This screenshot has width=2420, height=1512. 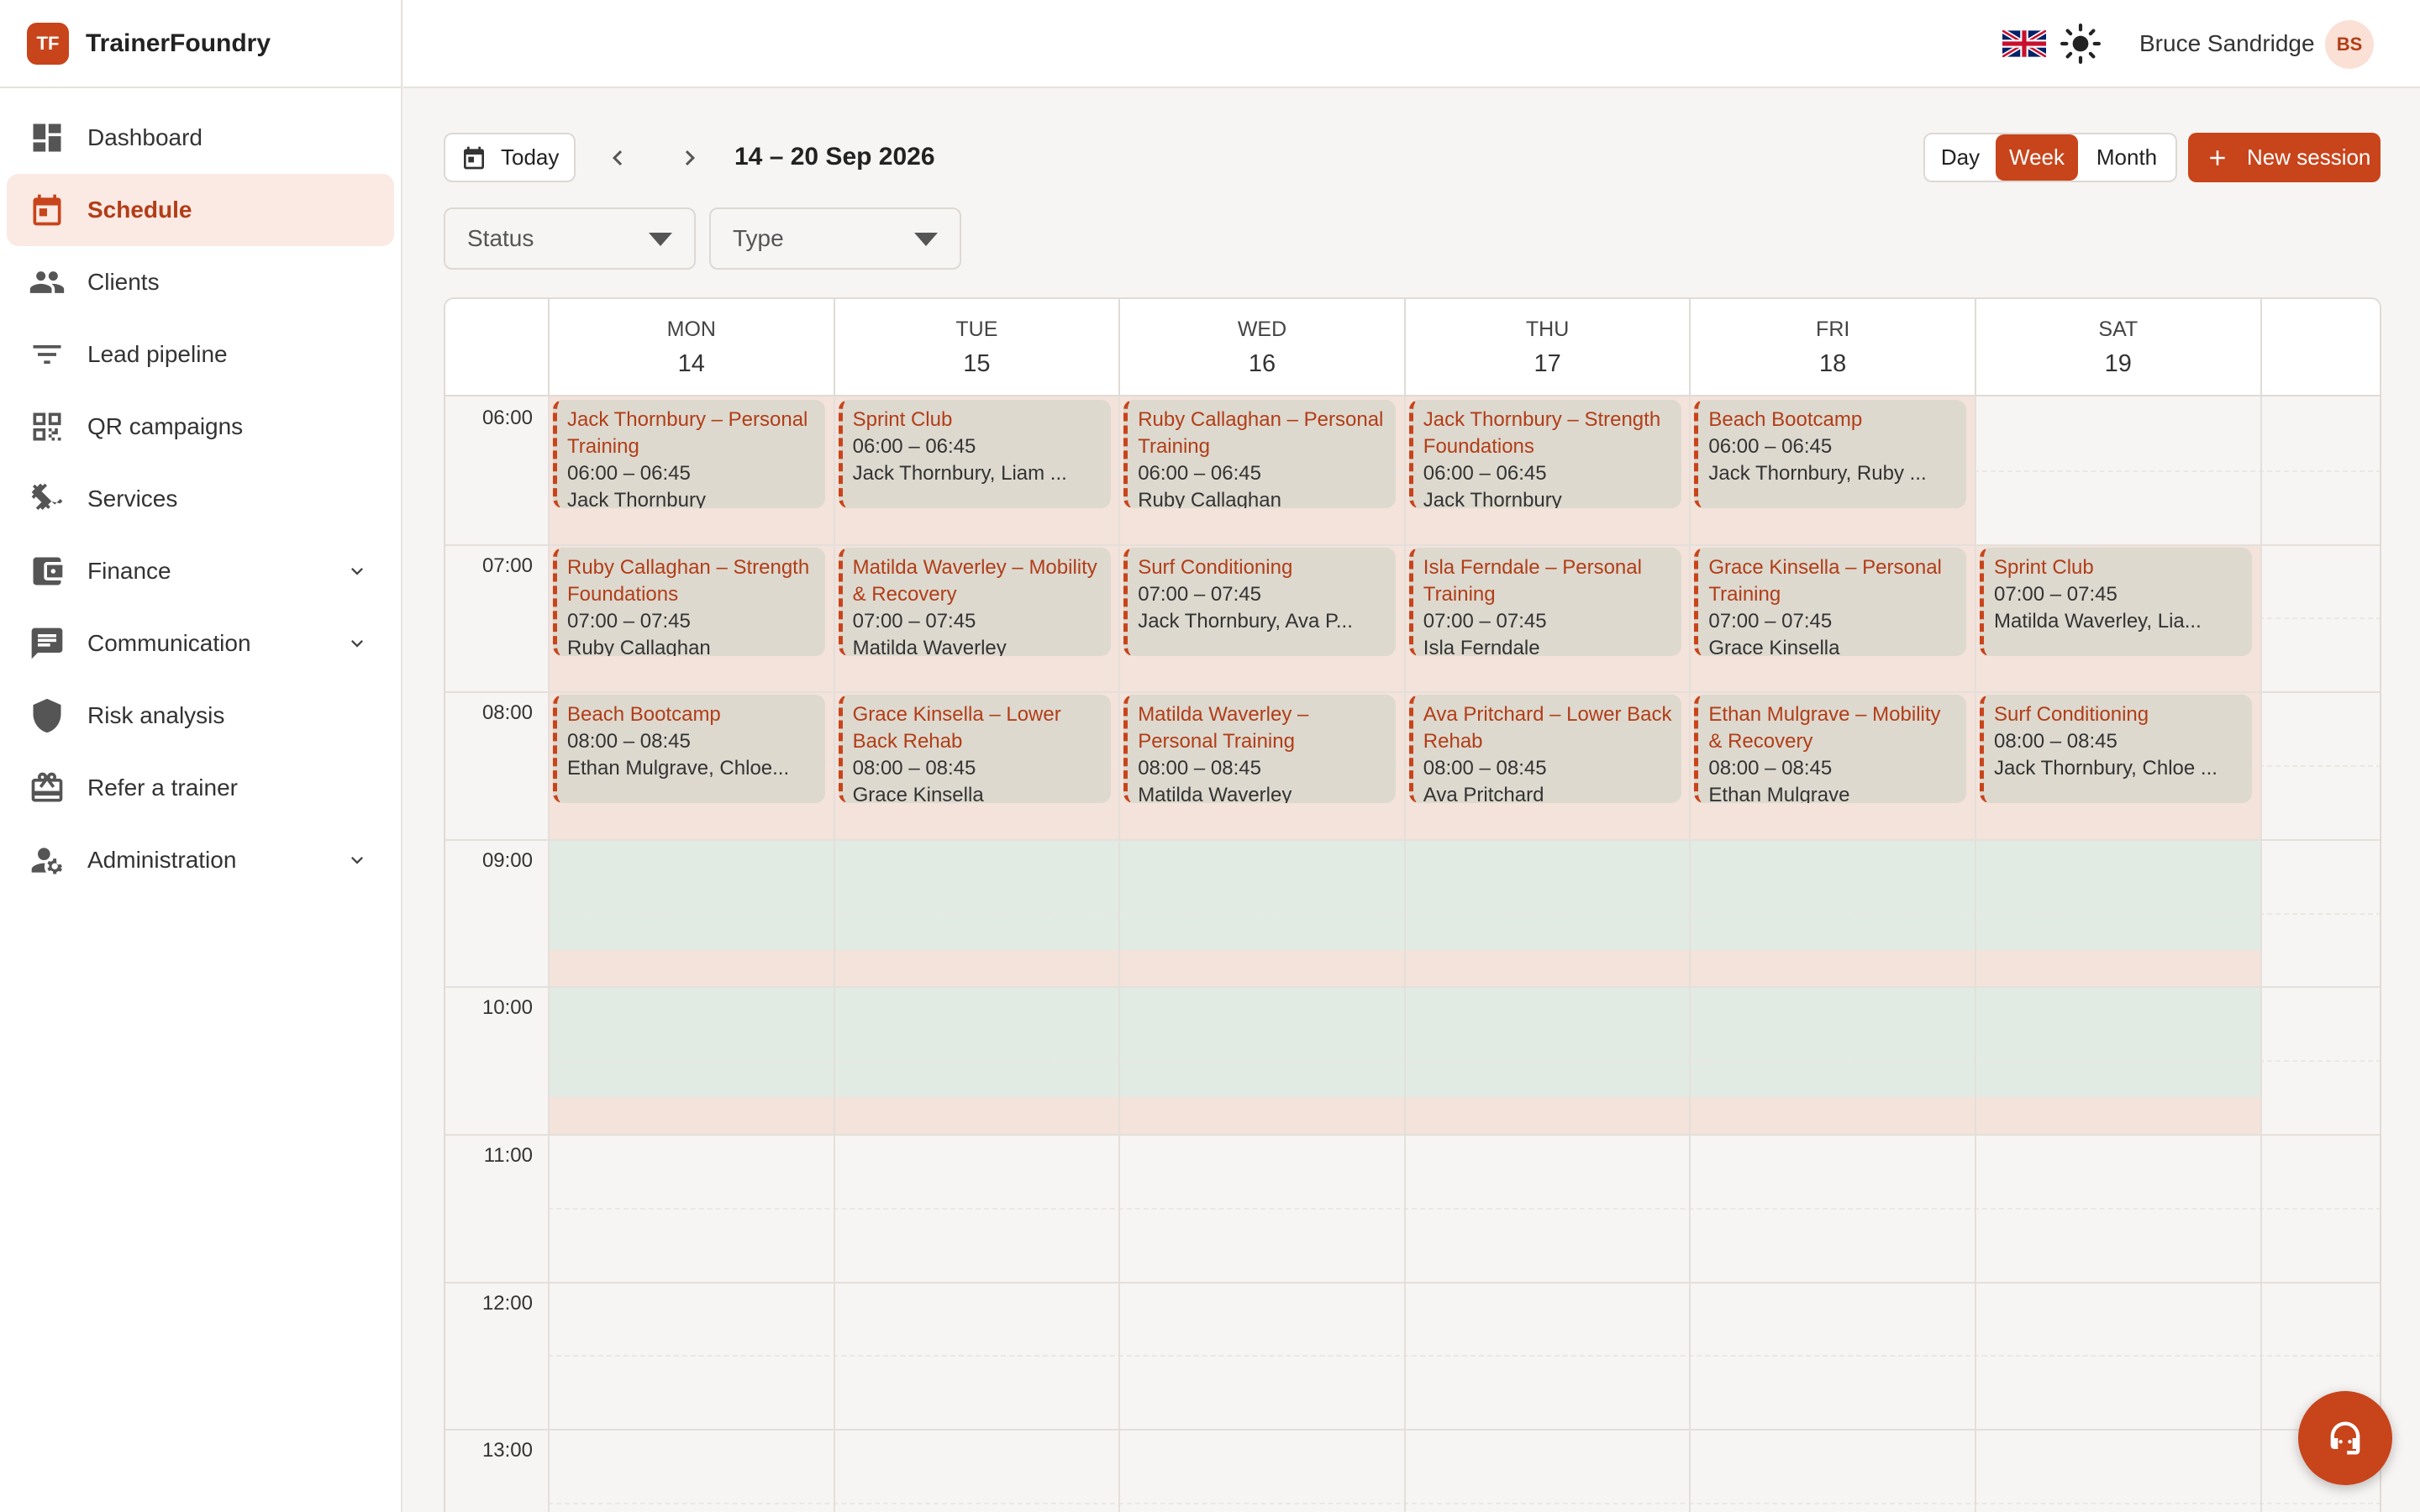 What do you see at coordinates (474, 157) in the screenshot?
I see `calendar-today-icon` at bounding box center [474, 157].